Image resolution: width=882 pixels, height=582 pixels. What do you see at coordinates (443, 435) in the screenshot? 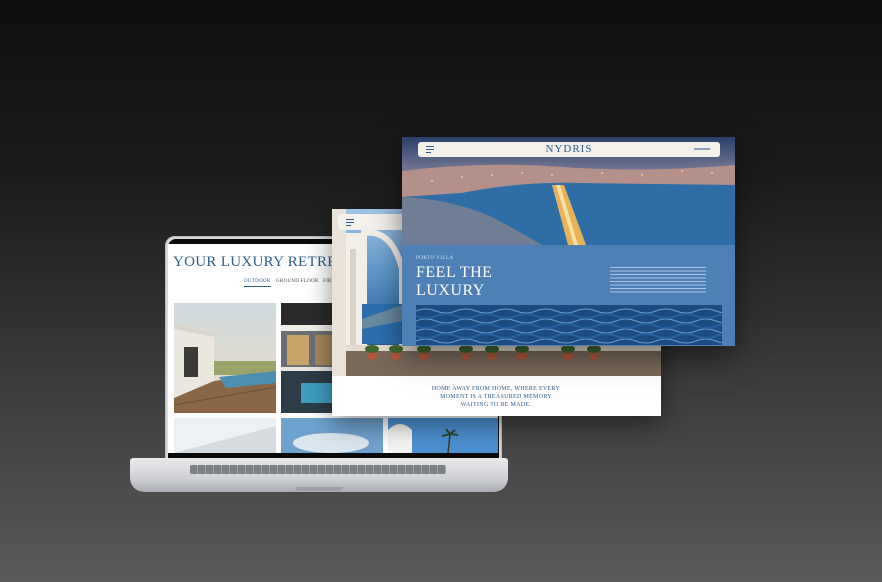
I see `palm-arch-photo` at bounding box center [443, 435].